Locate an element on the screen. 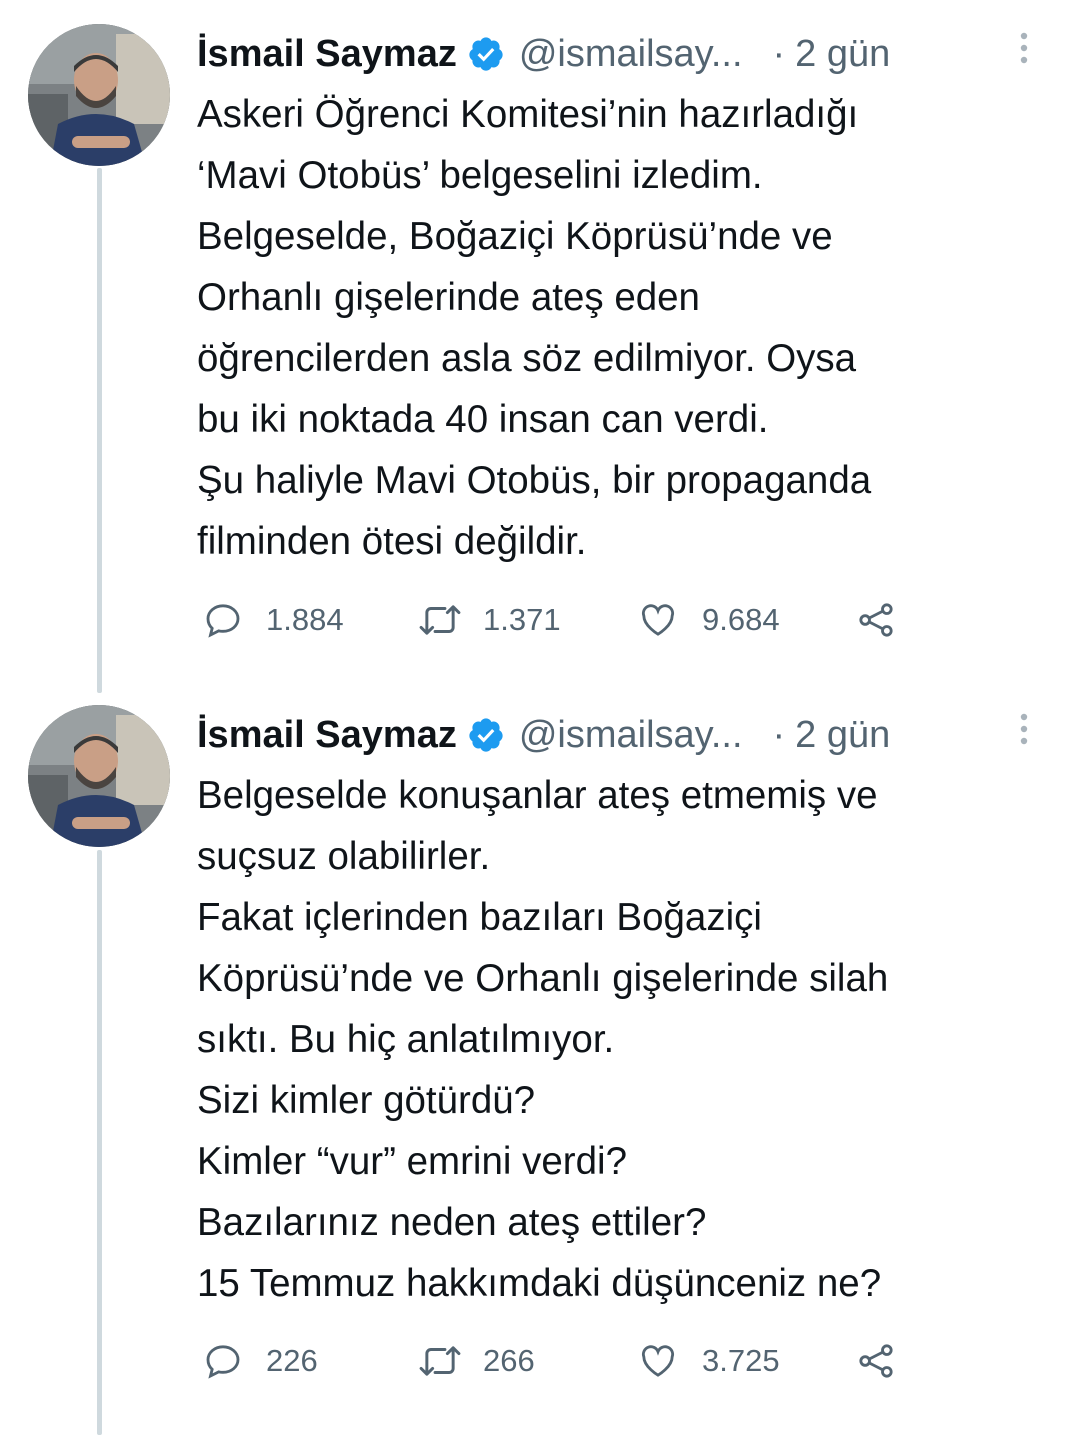 This screenshot has height=1435, width=1076. like-button: 9.684 is located at coordinates (708, 620).